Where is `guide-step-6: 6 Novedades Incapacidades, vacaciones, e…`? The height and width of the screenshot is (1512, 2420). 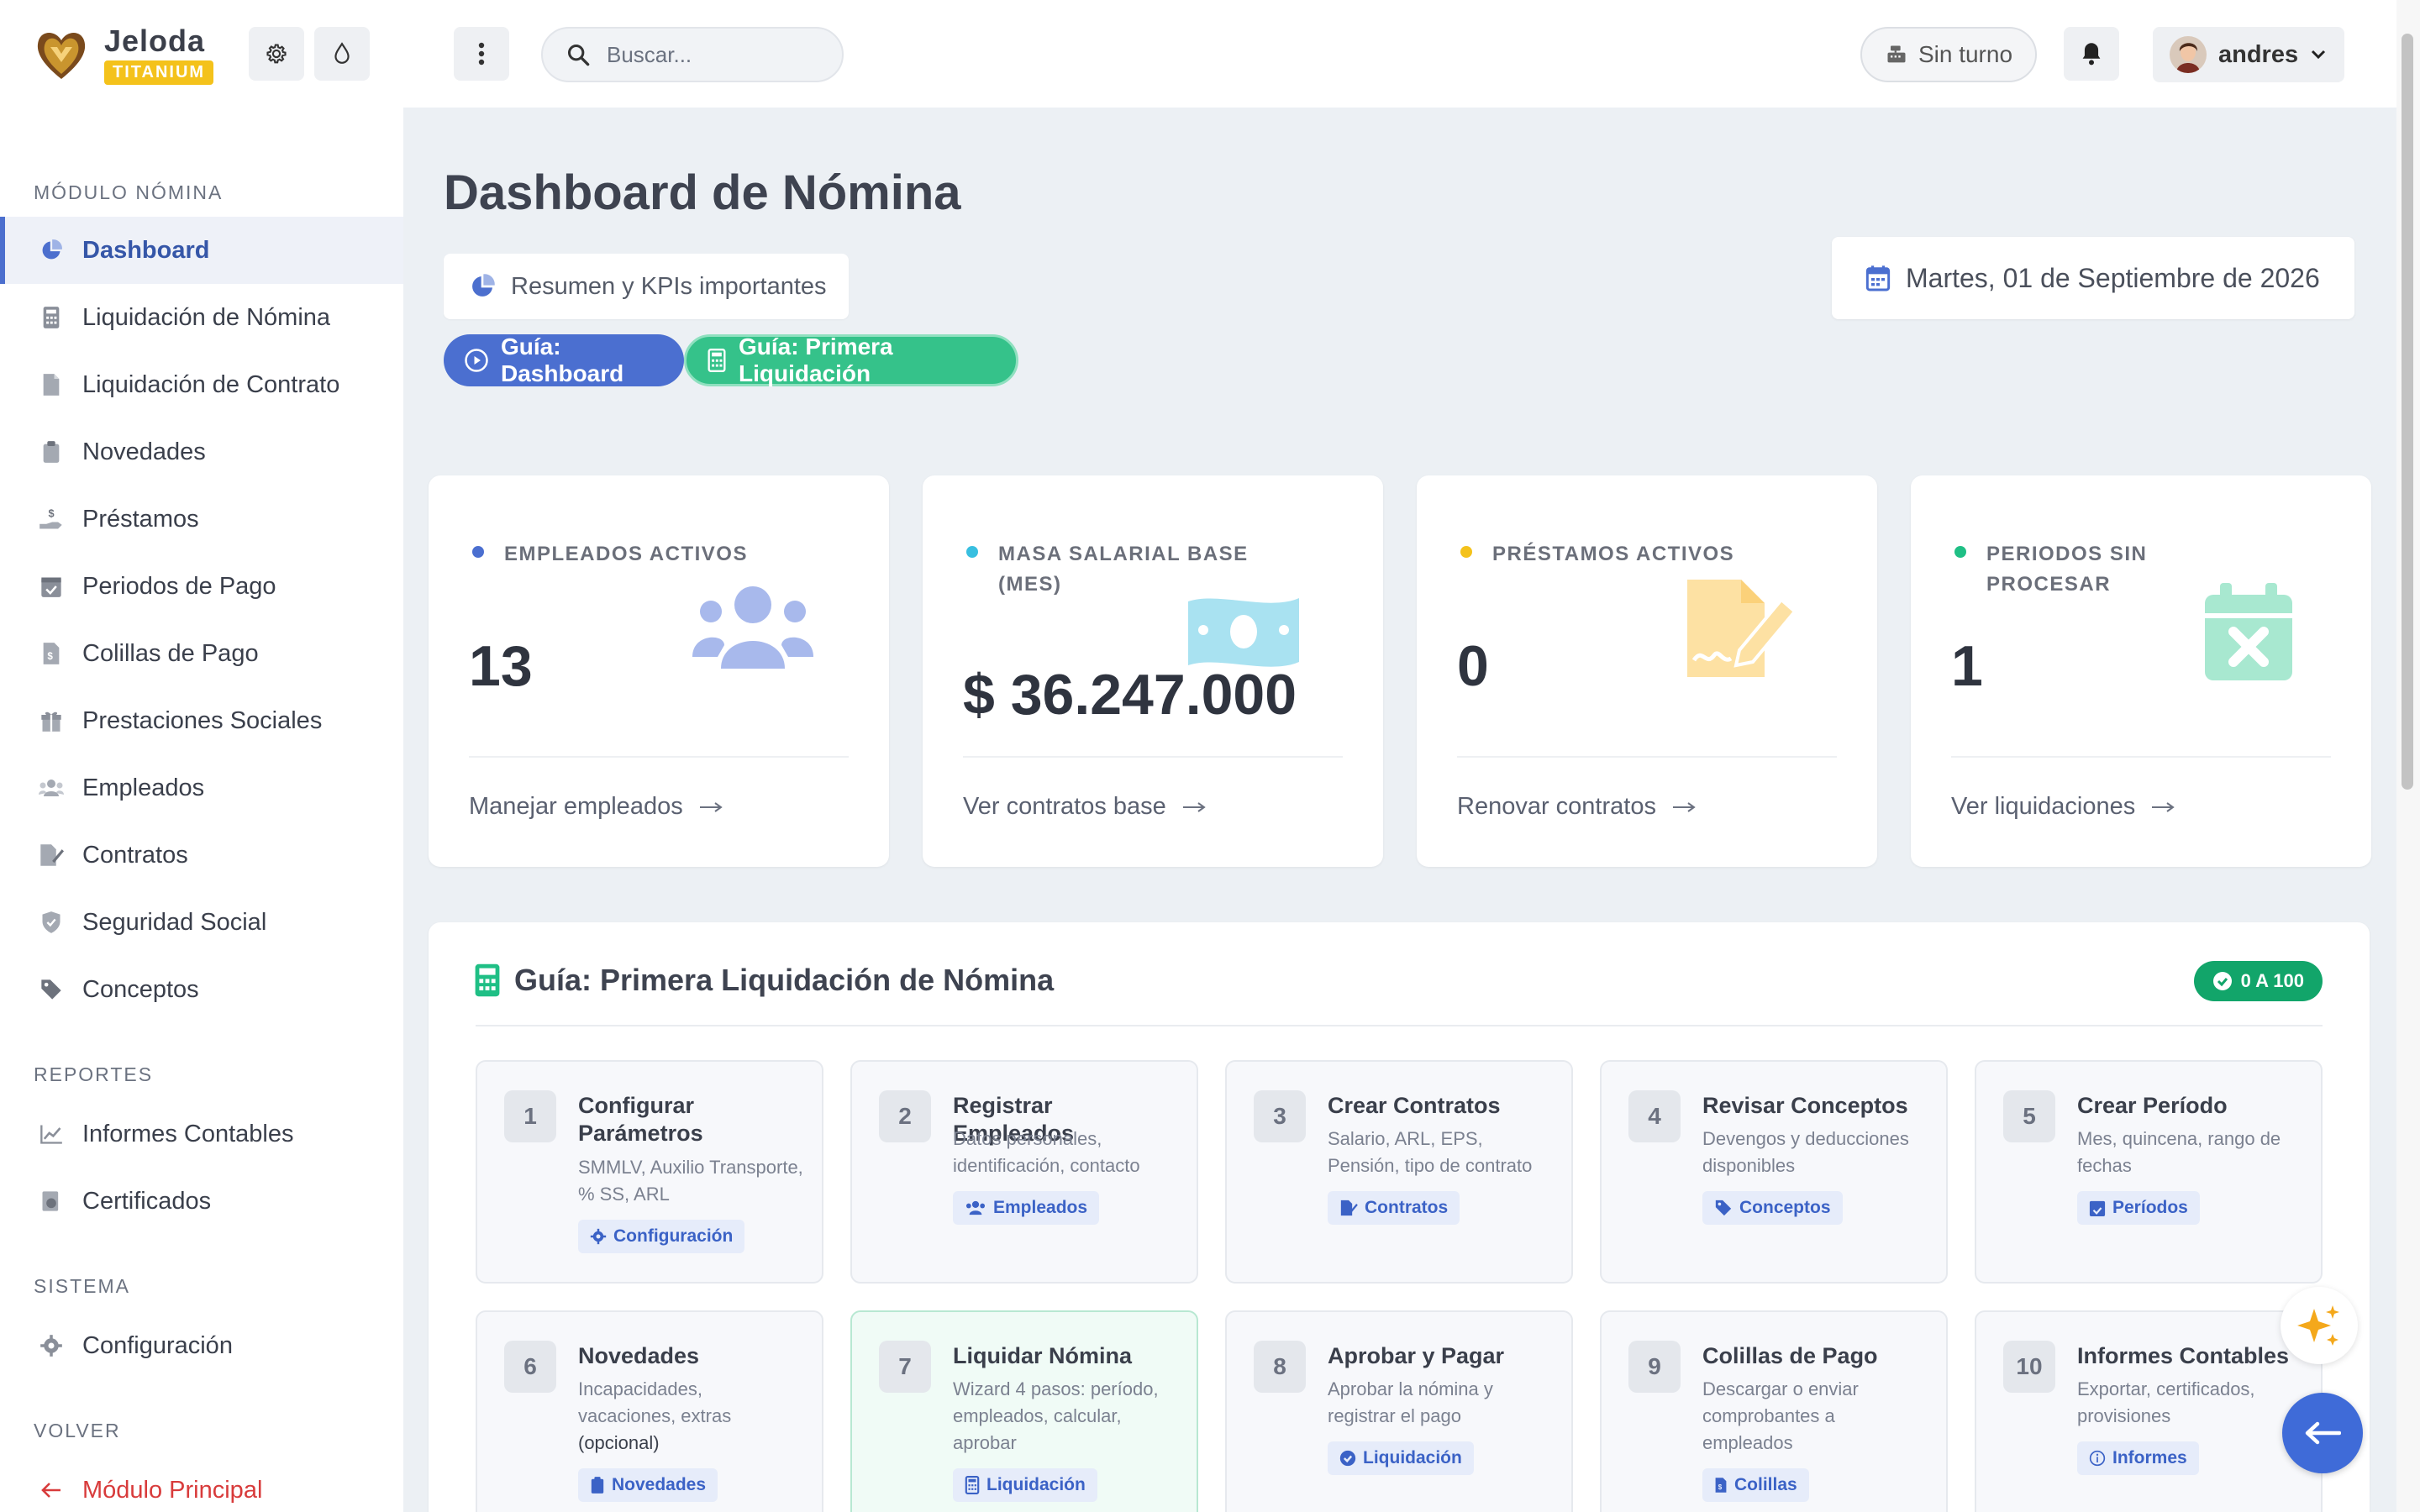 guide-step-6: 6 Novedades Incapacidades, vacaciones, e… is located at coordinates (649, 1411).